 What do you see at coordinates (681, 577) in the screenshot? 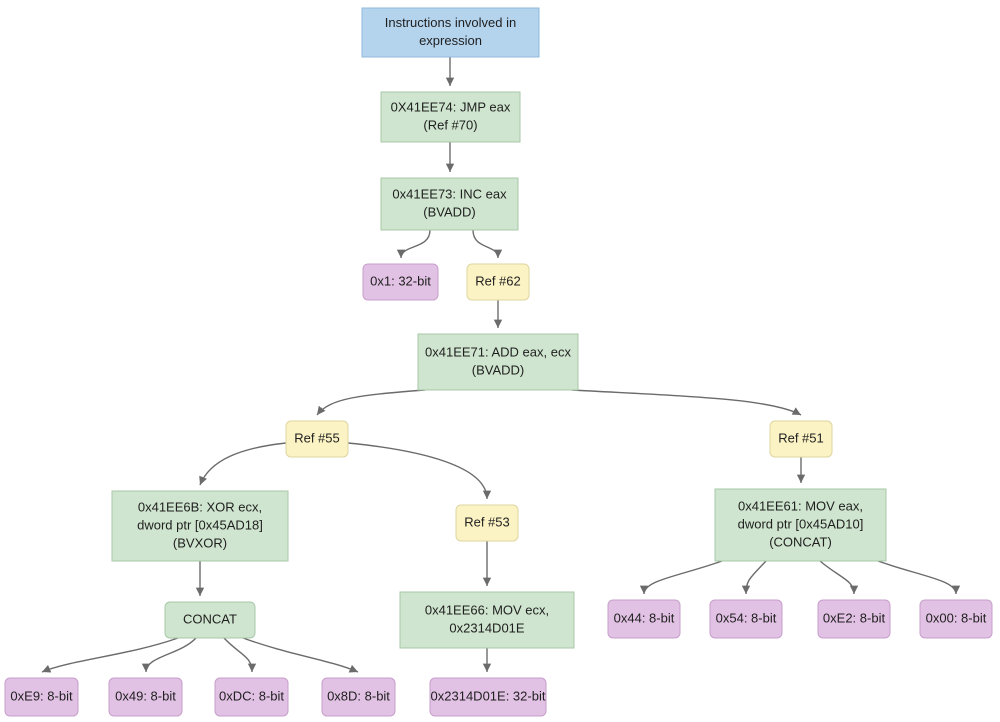
I see `edge-n_moveax-to-n_b44` at bounding box center [681, 577].